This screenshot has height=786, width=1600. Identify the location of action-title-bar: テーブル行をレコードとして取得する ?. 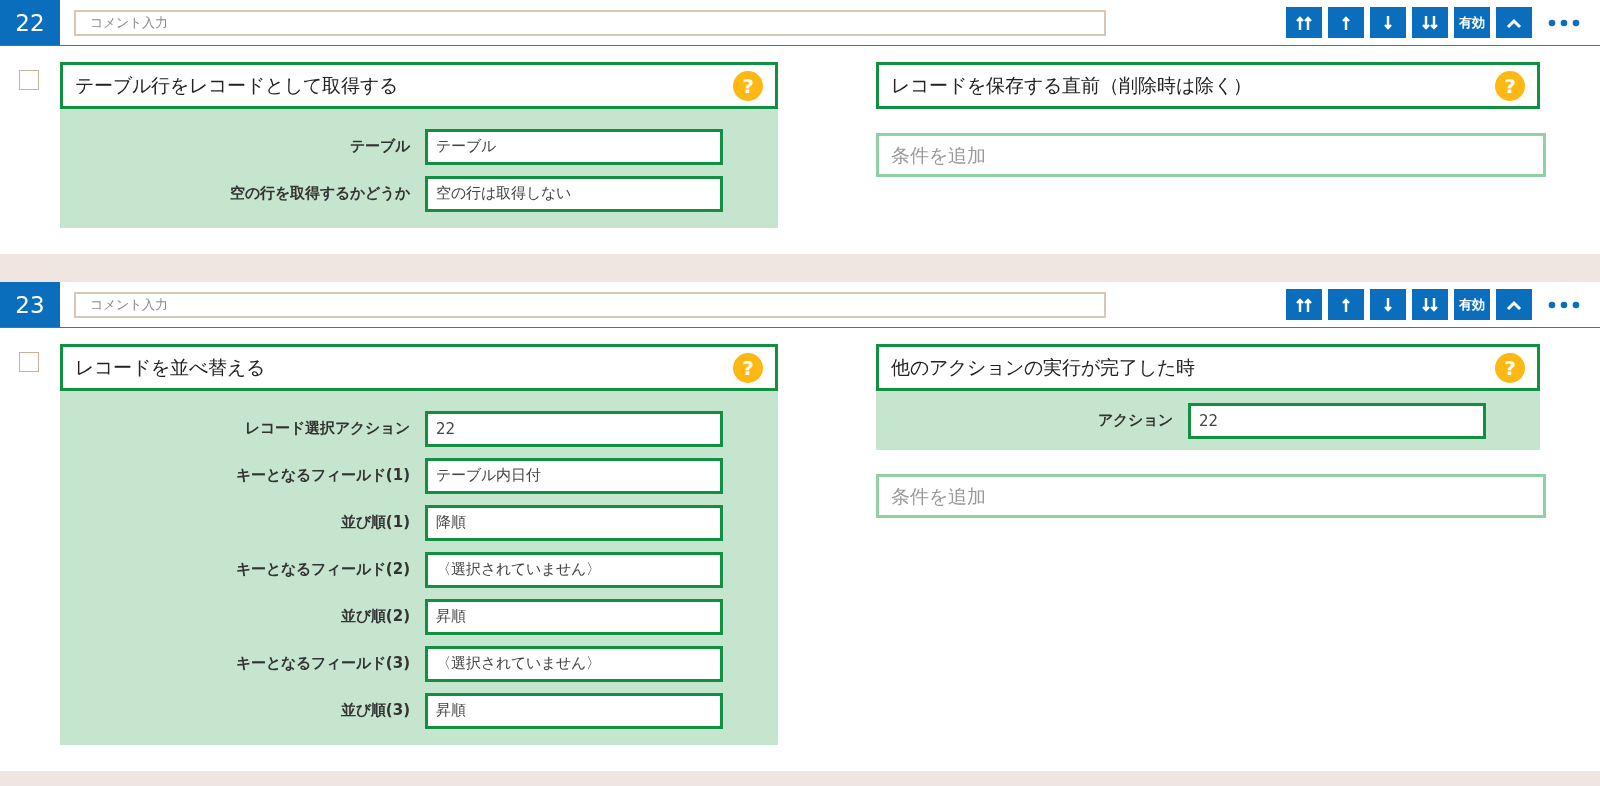
(419, 85).